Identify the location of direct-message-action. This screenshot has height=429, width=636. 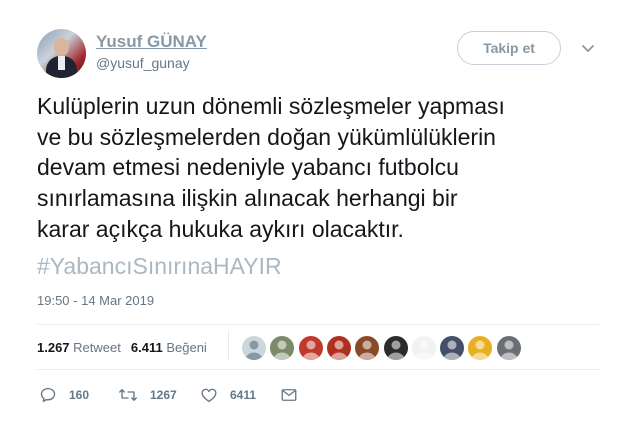
(295, 395).